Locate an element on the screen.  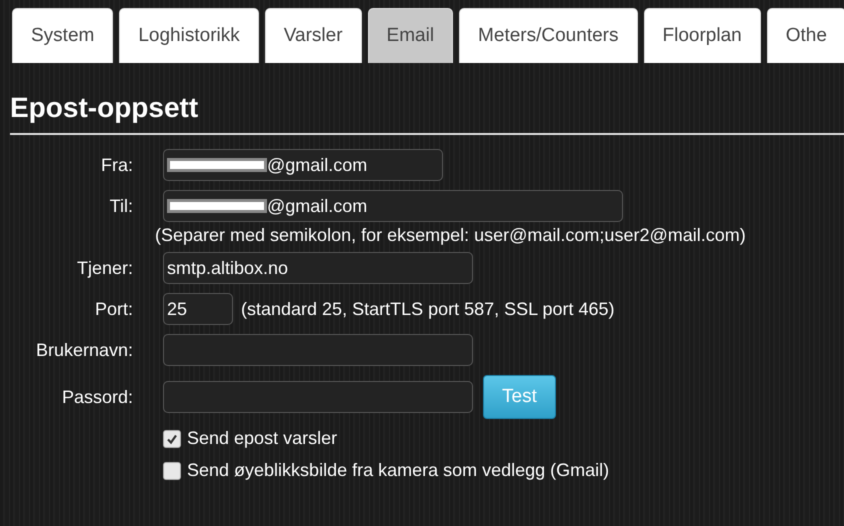
tab: Meters/Counters is located at coordinates (548, 35).